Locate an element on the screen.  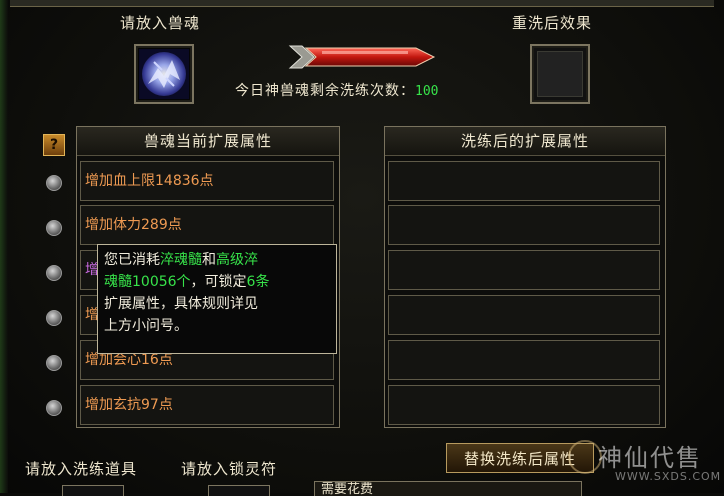
tooltip-text: 您已消耗 is located at coordinates (132, 260).